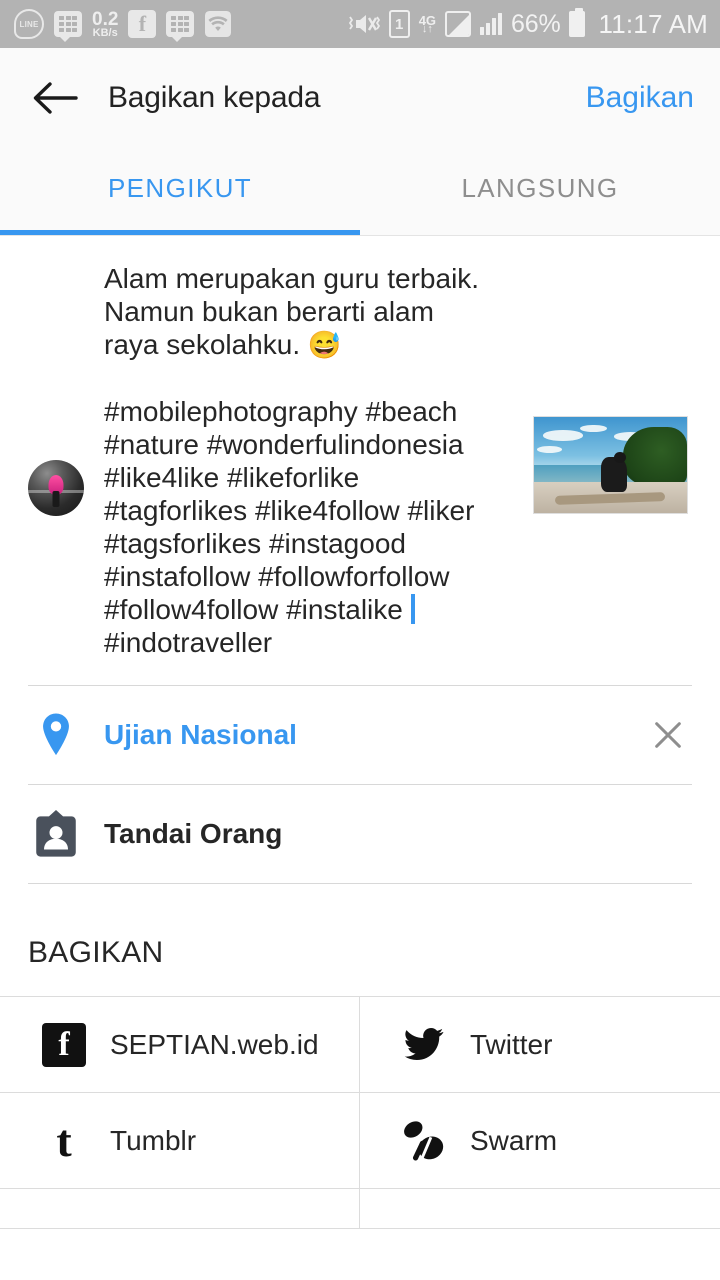  What do you see at coordinates (364, 24) in the screenshot?
I see `mute-vibrate-icon` at bounding box center [364, 24].